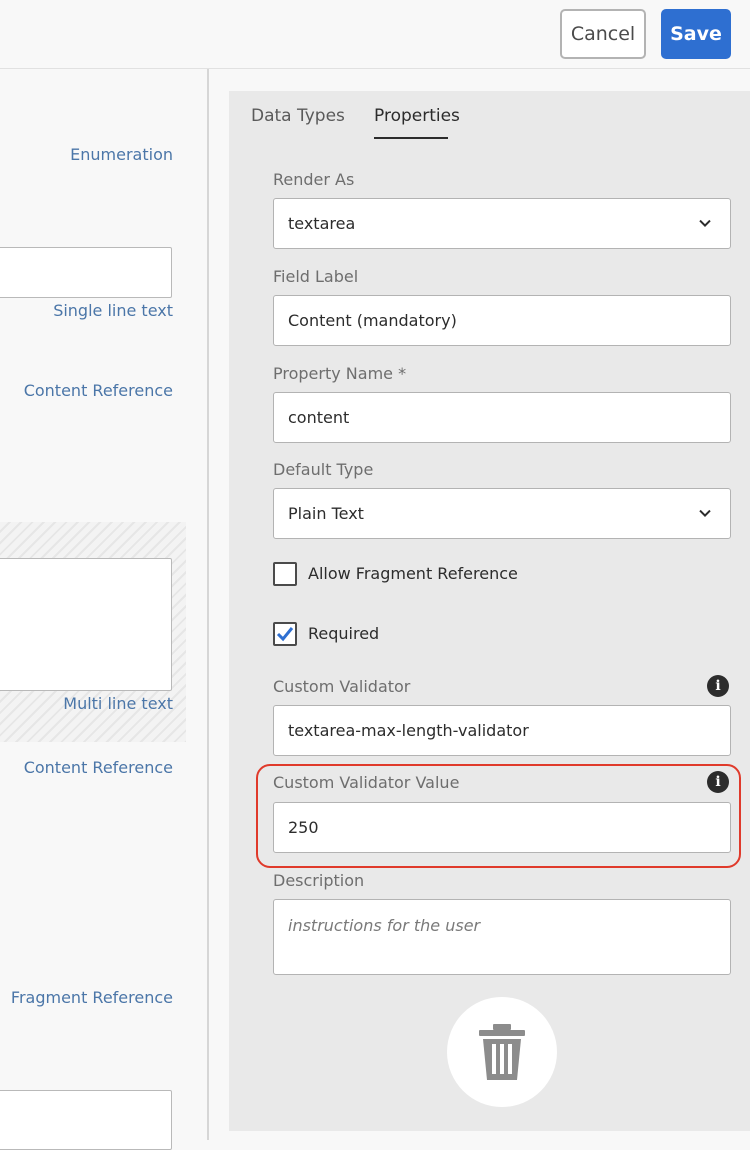  I want to click on active-tab-indicator, so click(411, 138).